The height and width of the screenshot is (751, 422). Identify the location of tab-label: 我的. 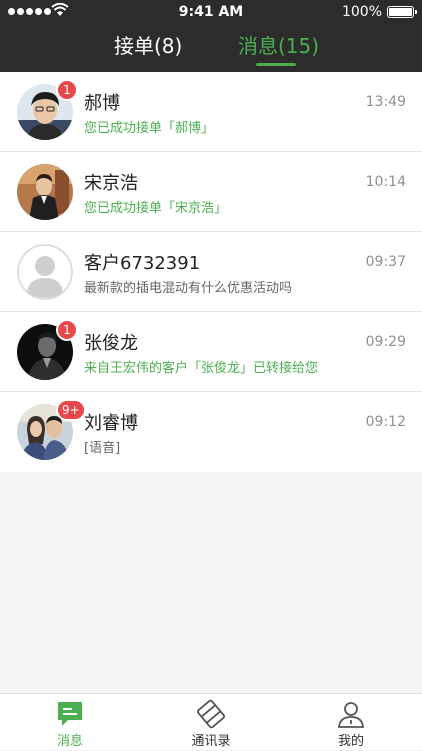
(350, 741).